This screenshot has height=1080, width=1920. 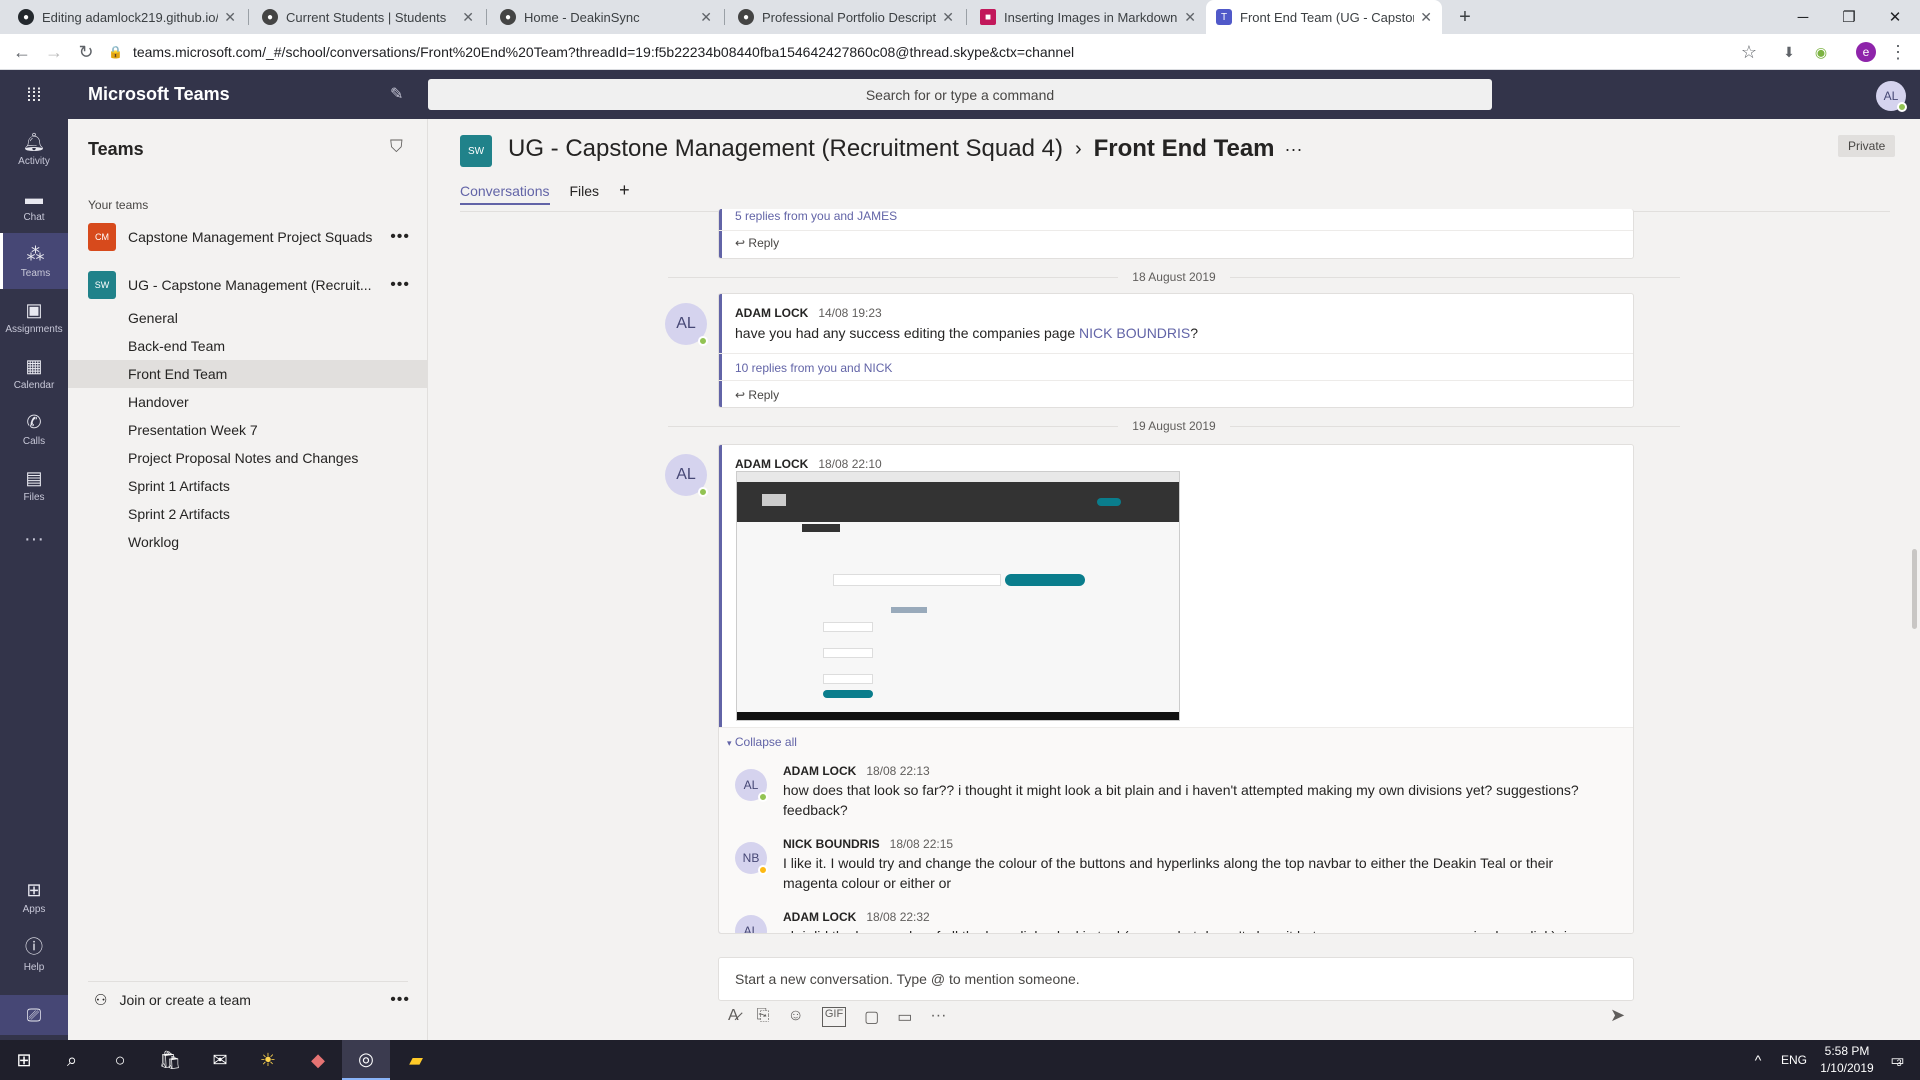 What do you see at coordinates (396, 147) in the screenshot?
I see `filter-icon: ⛉` at bounding box center [396, 147].